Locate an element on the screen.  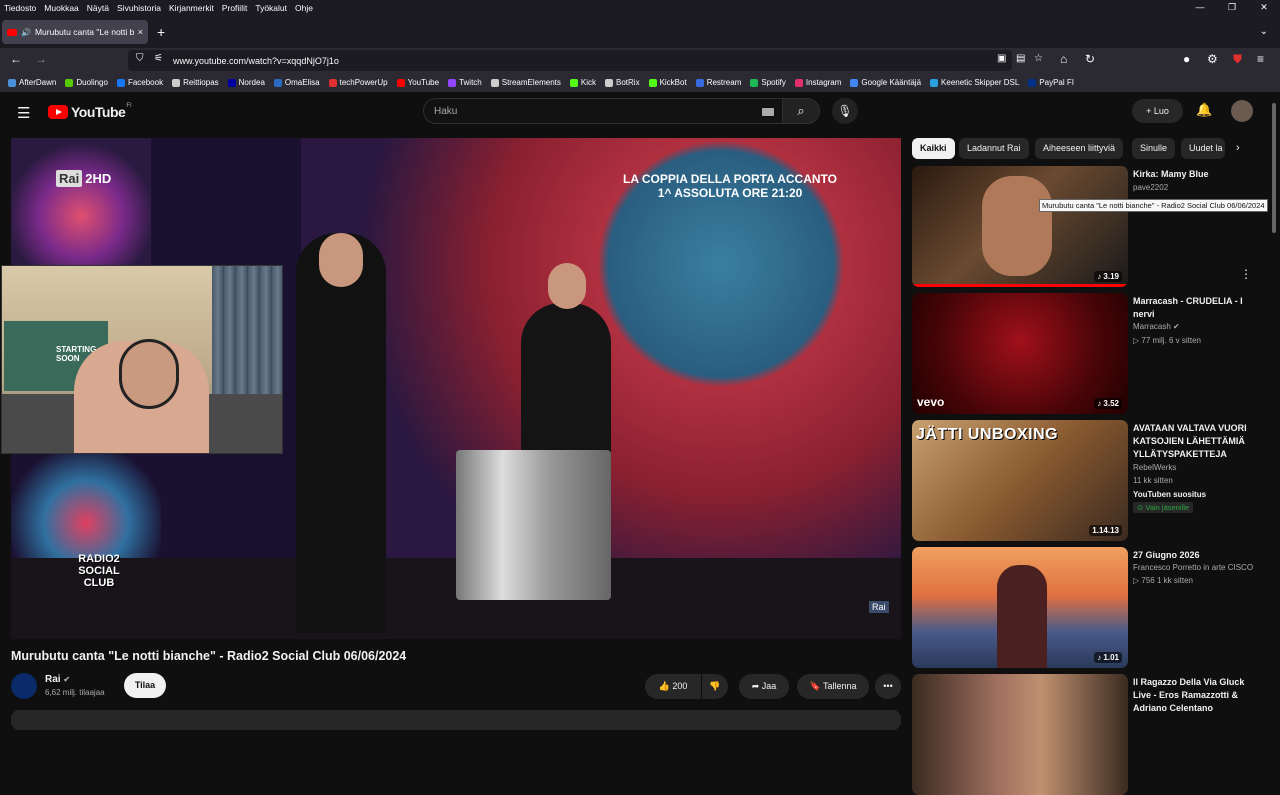
bookmark-star-icon: ☆ is located at coordinates (1038, 58).